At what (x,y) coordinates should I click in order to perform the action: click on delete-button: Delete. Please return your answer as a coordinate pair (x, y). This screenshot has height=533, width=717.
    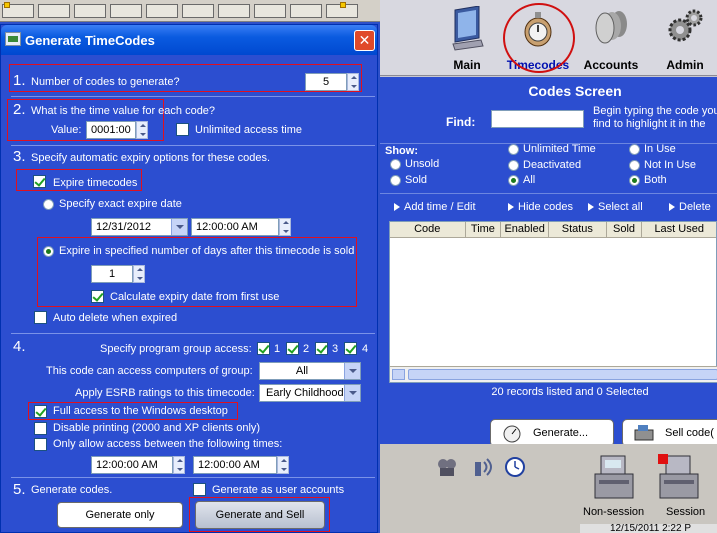
    Looking at the image, I should click on (690, 207).